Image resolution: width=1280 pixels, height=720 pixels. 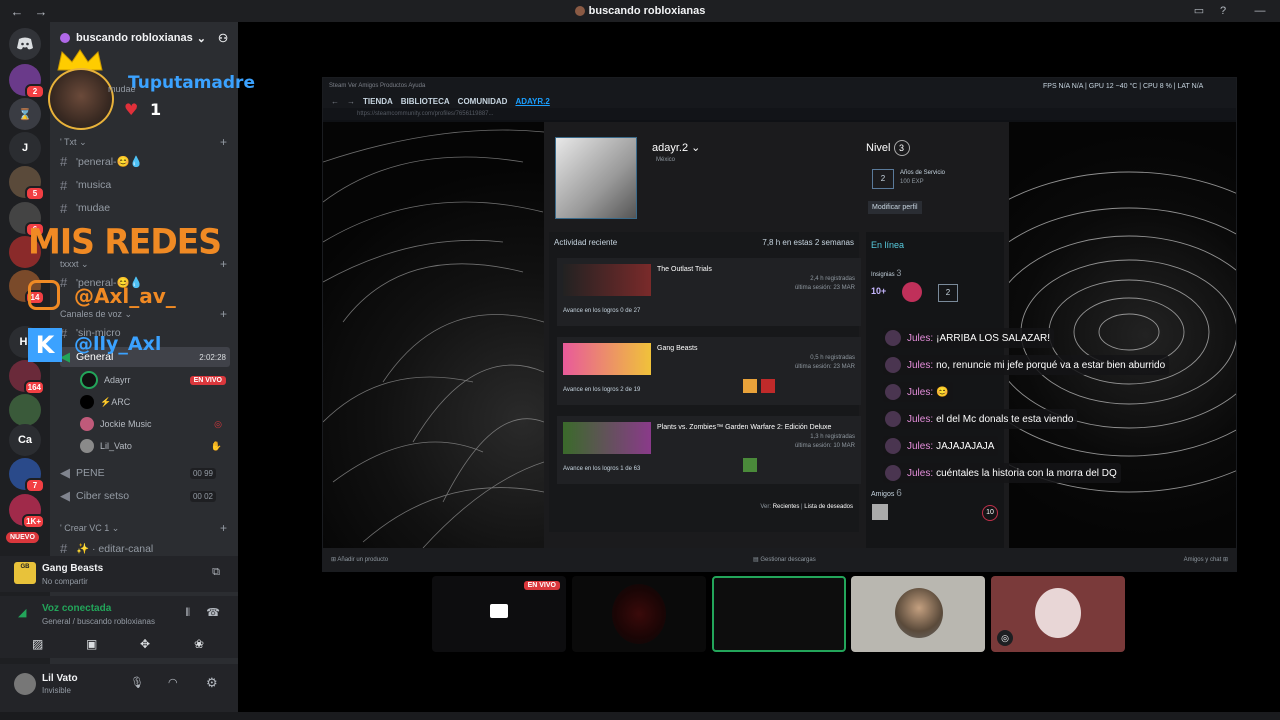 I want to click on screen-share-icon: ▣, so click(x=91, y=644).